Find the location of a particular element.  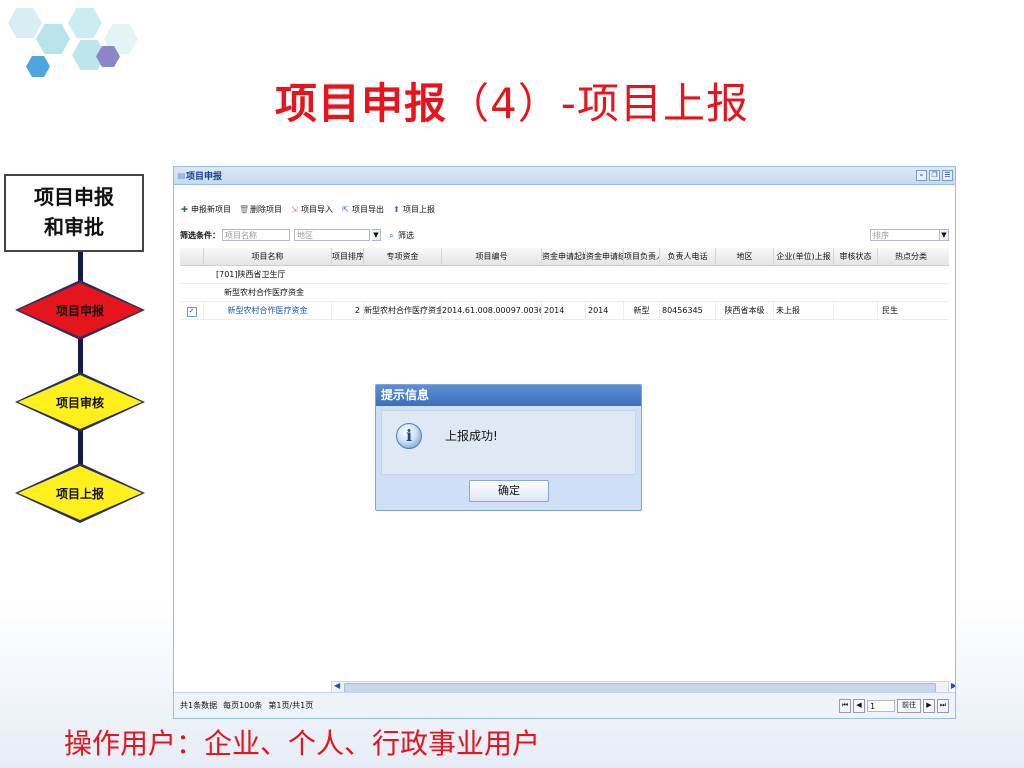

checkbox-icon: ✓ is located at coordinates (191, 312).